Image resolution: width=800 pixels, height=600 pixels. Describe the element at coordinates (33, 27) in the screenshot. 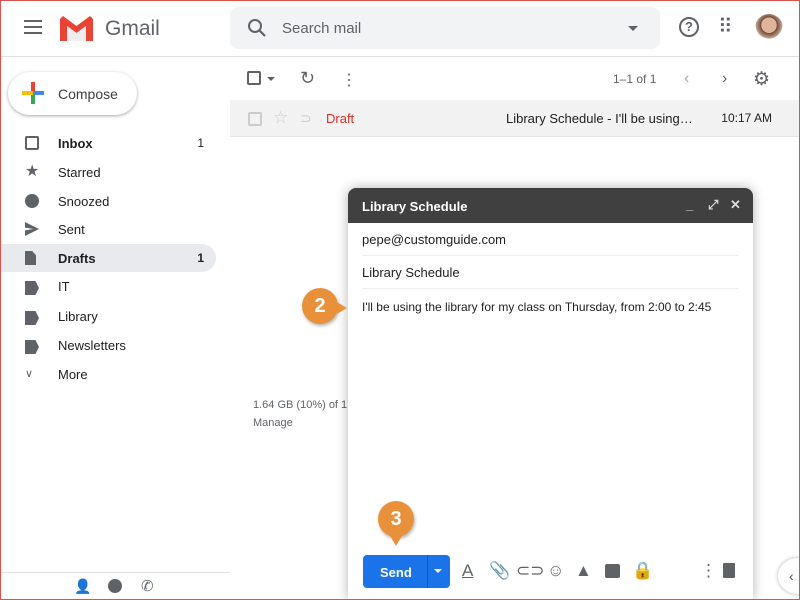

I see `main-menu-icon` at that location.